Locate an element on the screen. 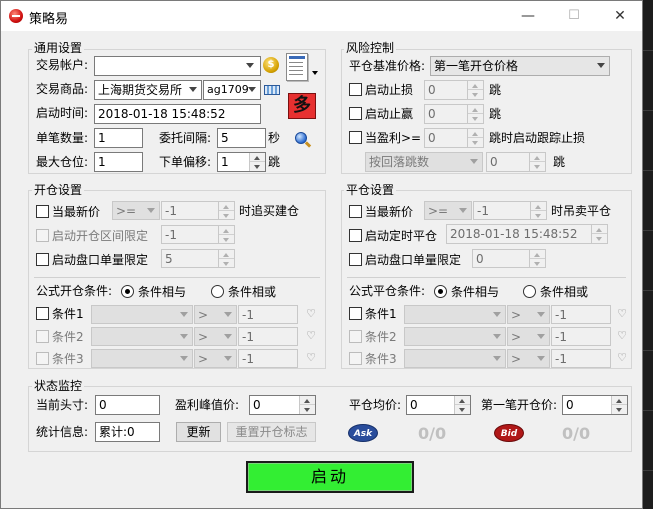  close-latest-spinner is located at coordinates (538, 210).